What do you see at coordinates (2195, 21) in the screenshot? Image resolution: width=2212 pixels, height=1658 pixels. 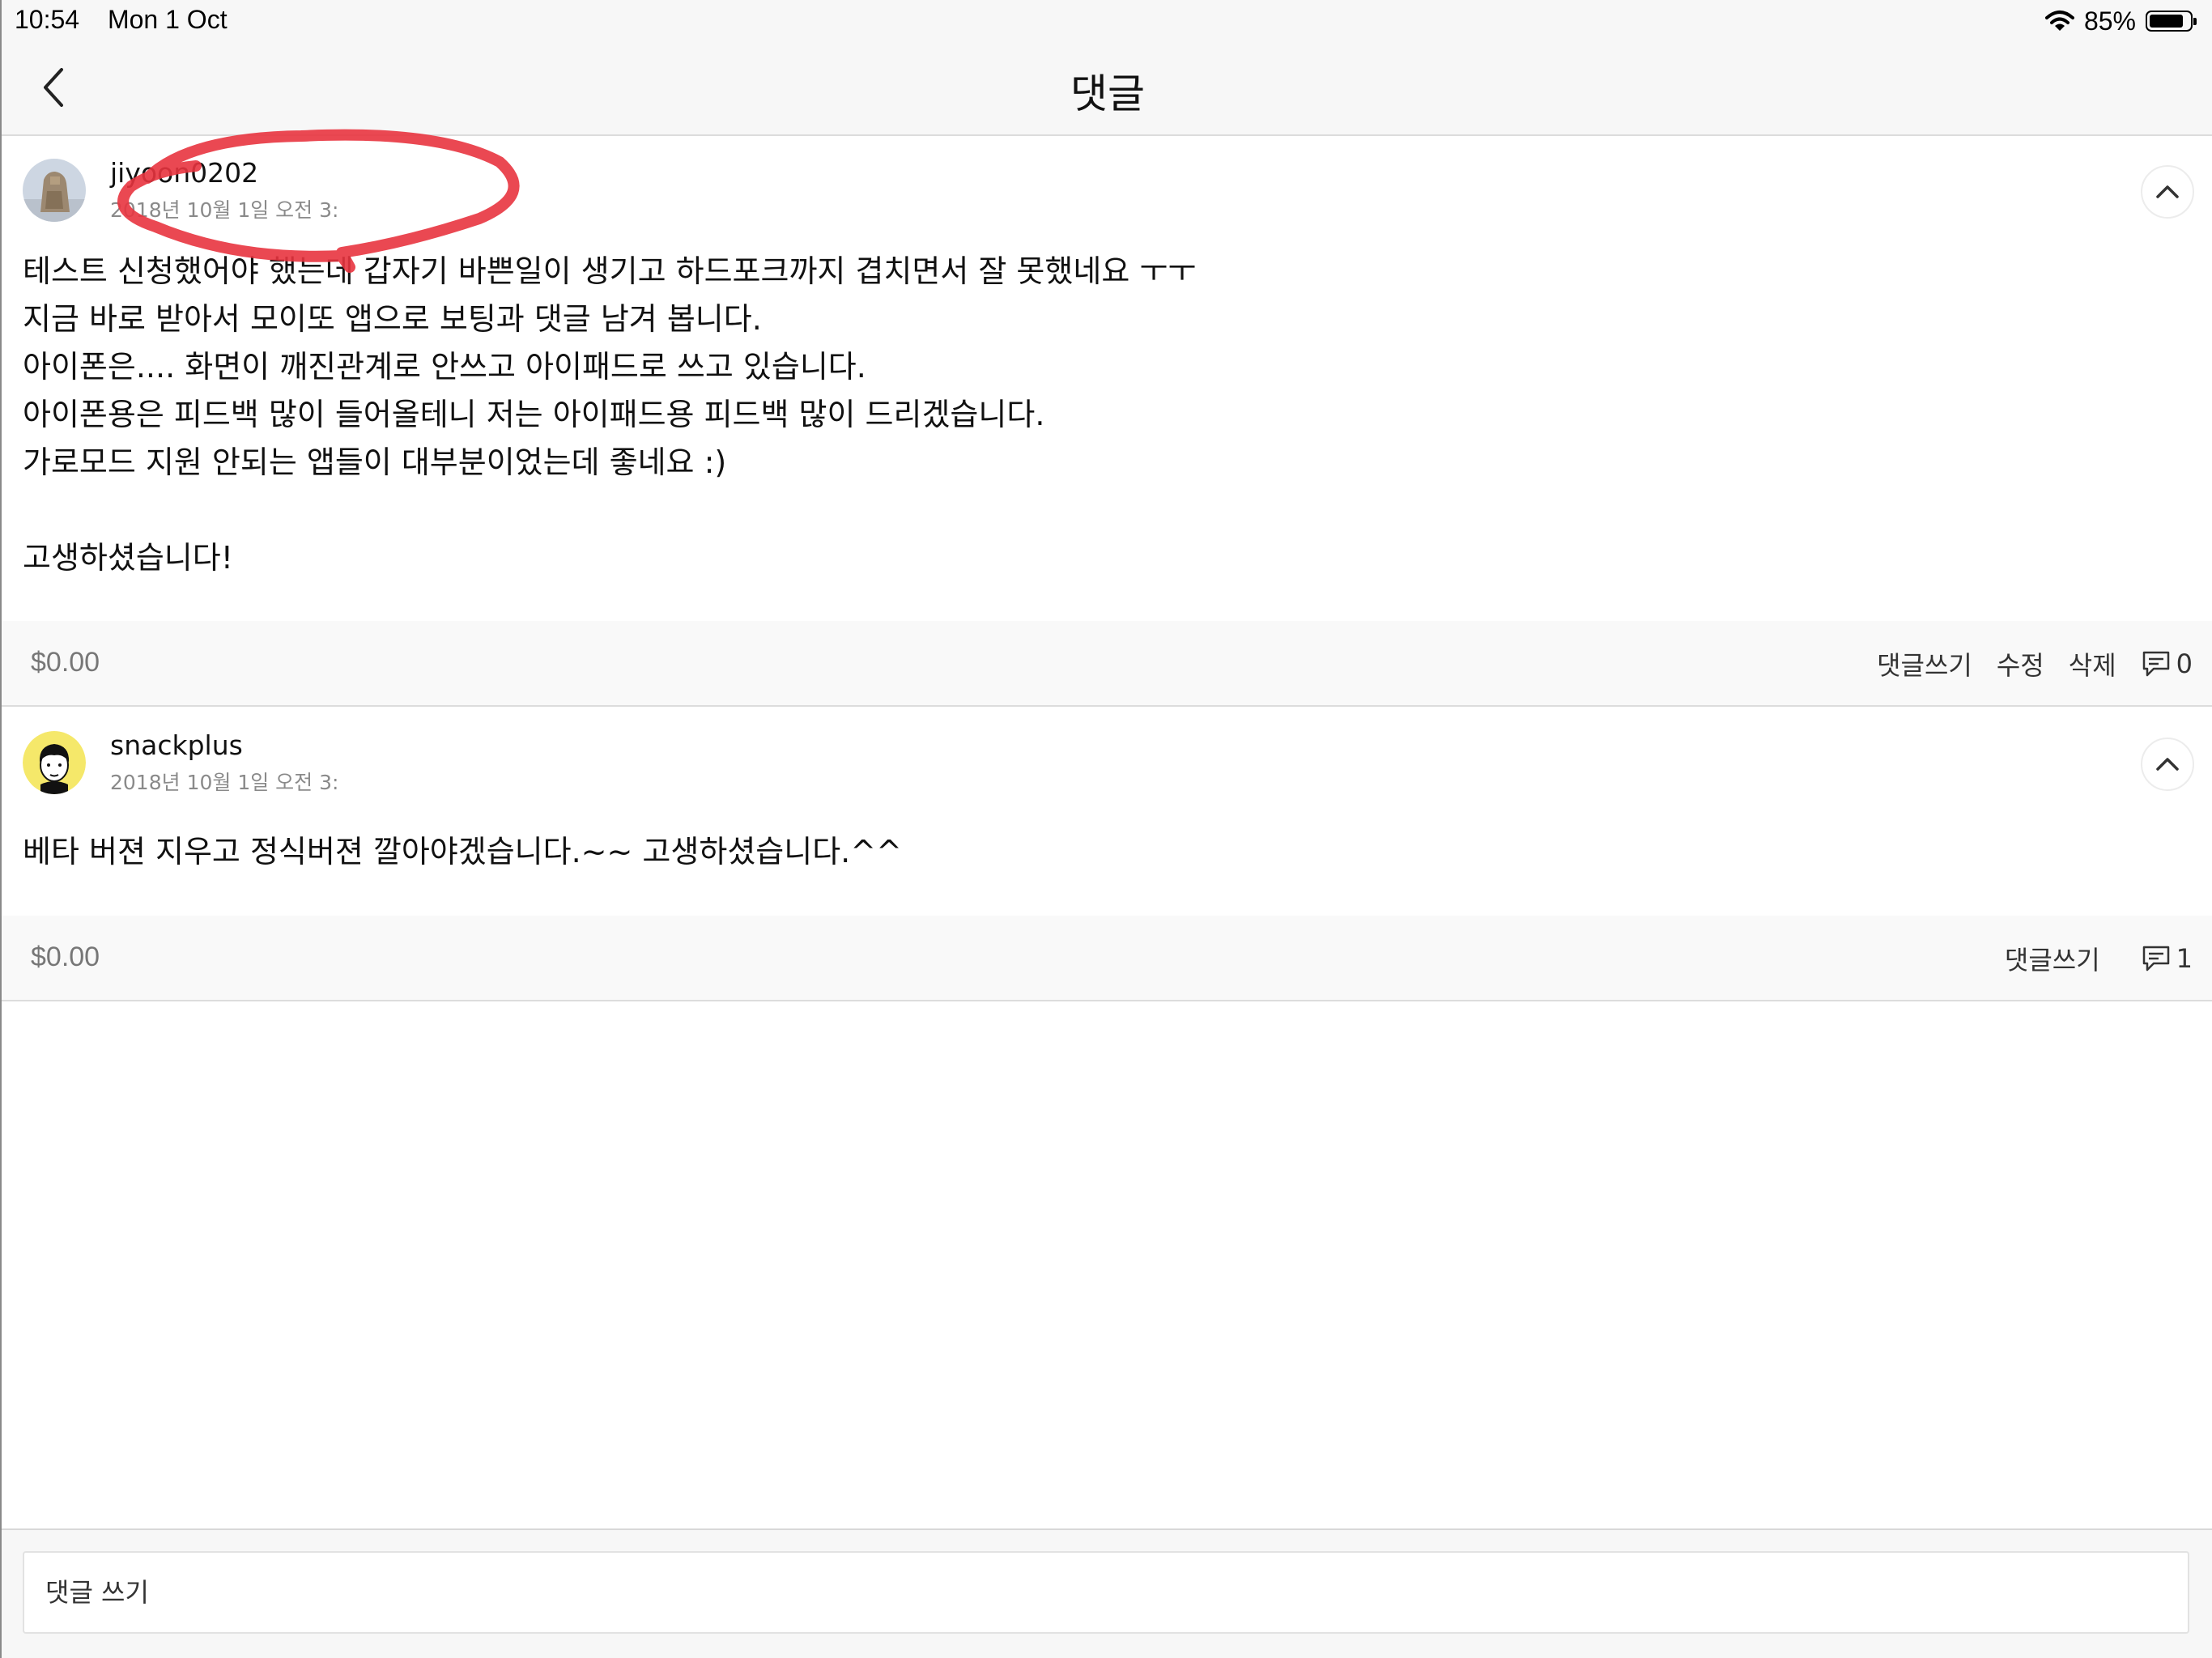 I see `battery-tip` at bounding box center [2195, 21].